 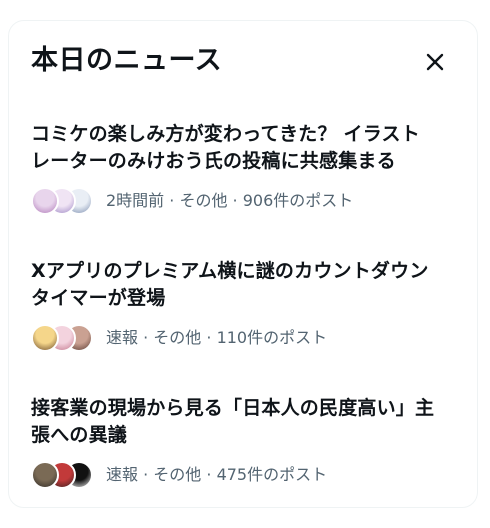 I want to click on news-post-count: 906件のポスト, so click(x=298, y=200).